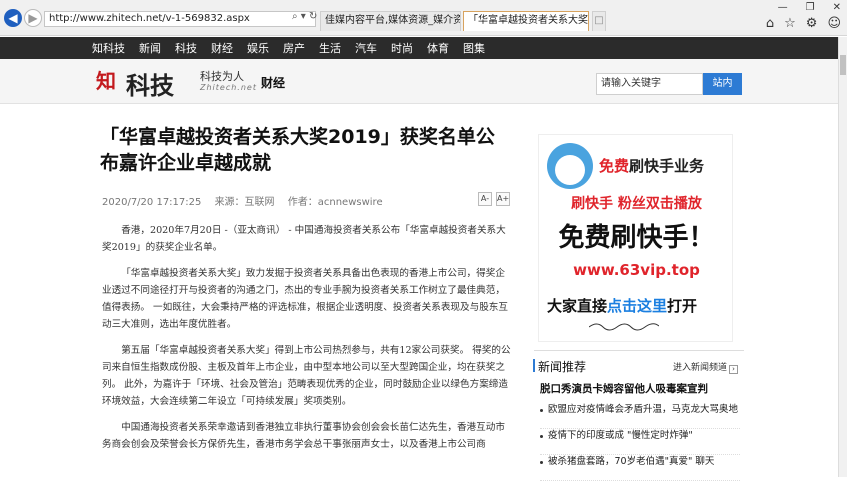 The height and width of the screenshot is (481, 847). Describe the element at coordinates (297, 150) in the screenshot. I see `article-title: 「华富卓越投资者关系大奖2019」获奖名单公布嘉许企业卓越成就` at that location.